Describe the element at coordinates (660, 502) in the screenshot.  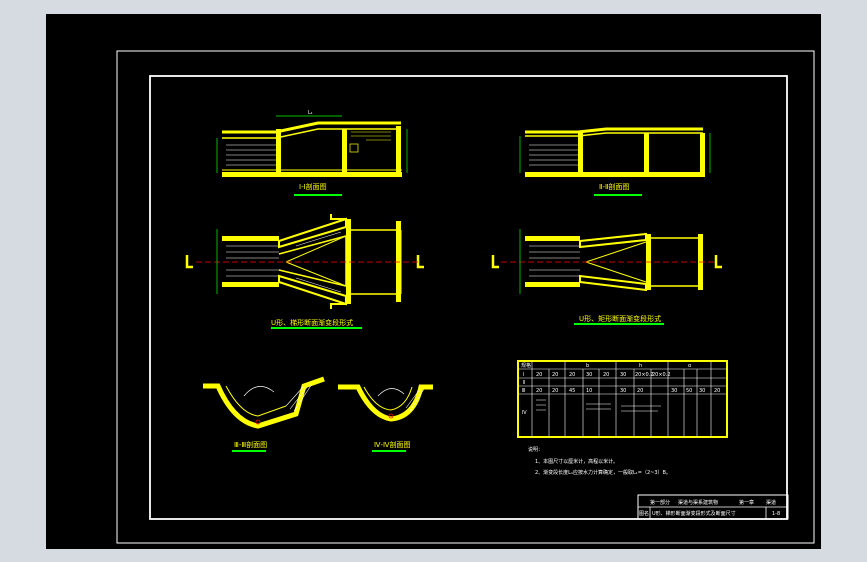
I see `title-row1-a: 第一部分` at that location.